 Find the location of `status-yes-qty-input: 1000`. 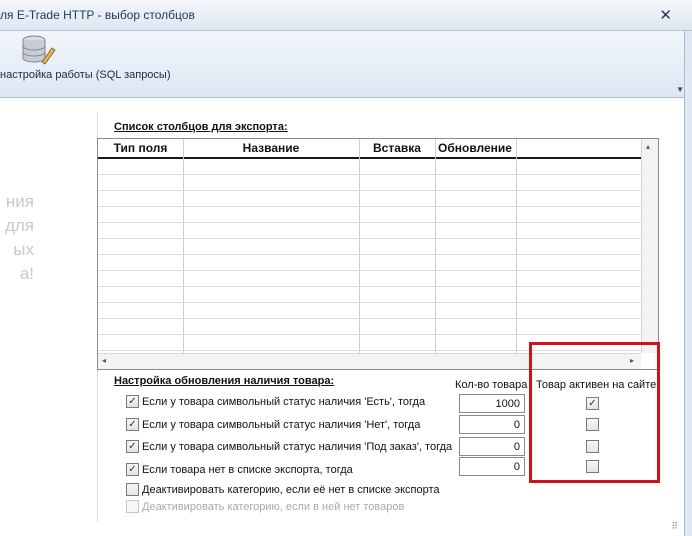

status-yes-qty-input: 1000 is located at coordinates (492, 403).